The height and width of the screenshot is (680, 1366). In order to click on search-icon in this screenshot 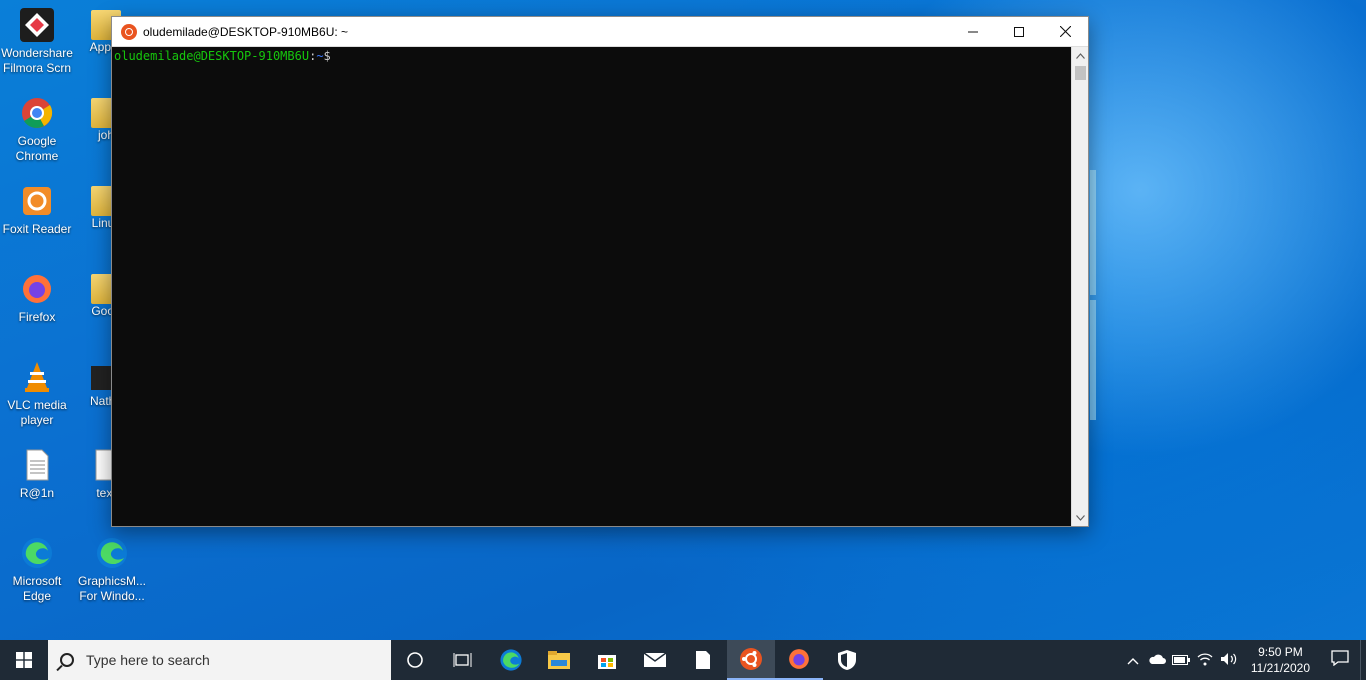, I will do `click(67, 660)`.